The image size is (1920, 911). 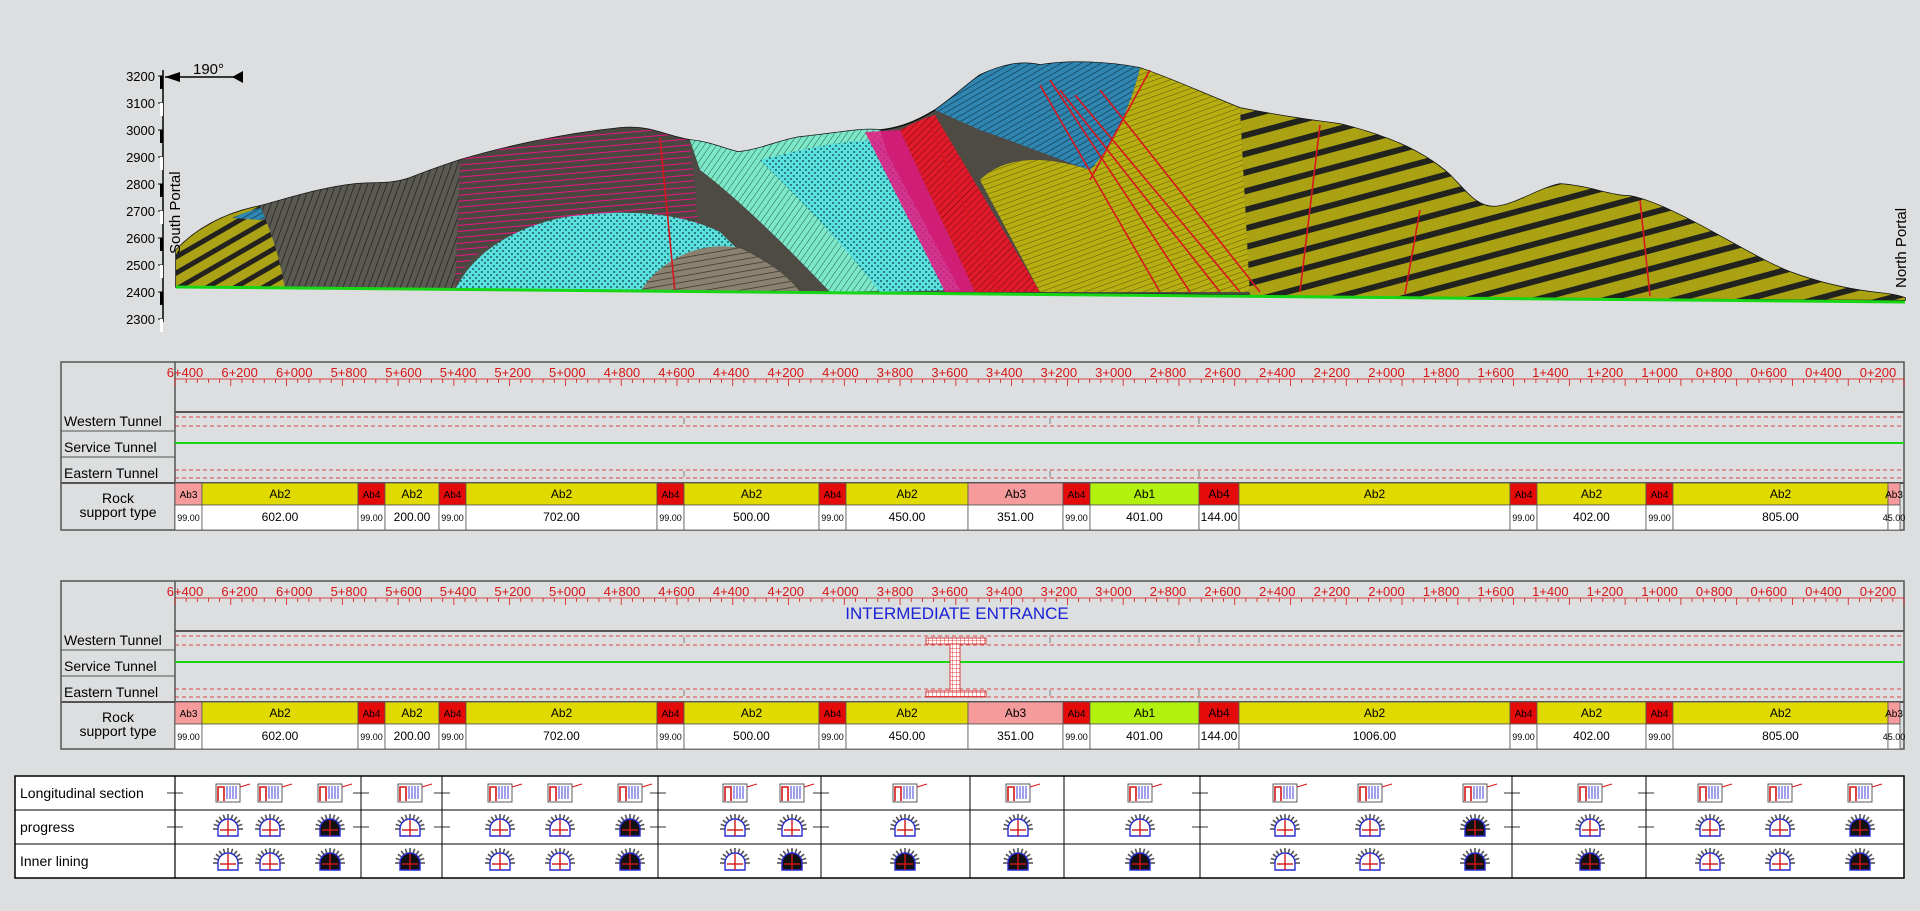 I want to click on service-tunnel-label: Service Tunnel, so click(x=110, y=447).